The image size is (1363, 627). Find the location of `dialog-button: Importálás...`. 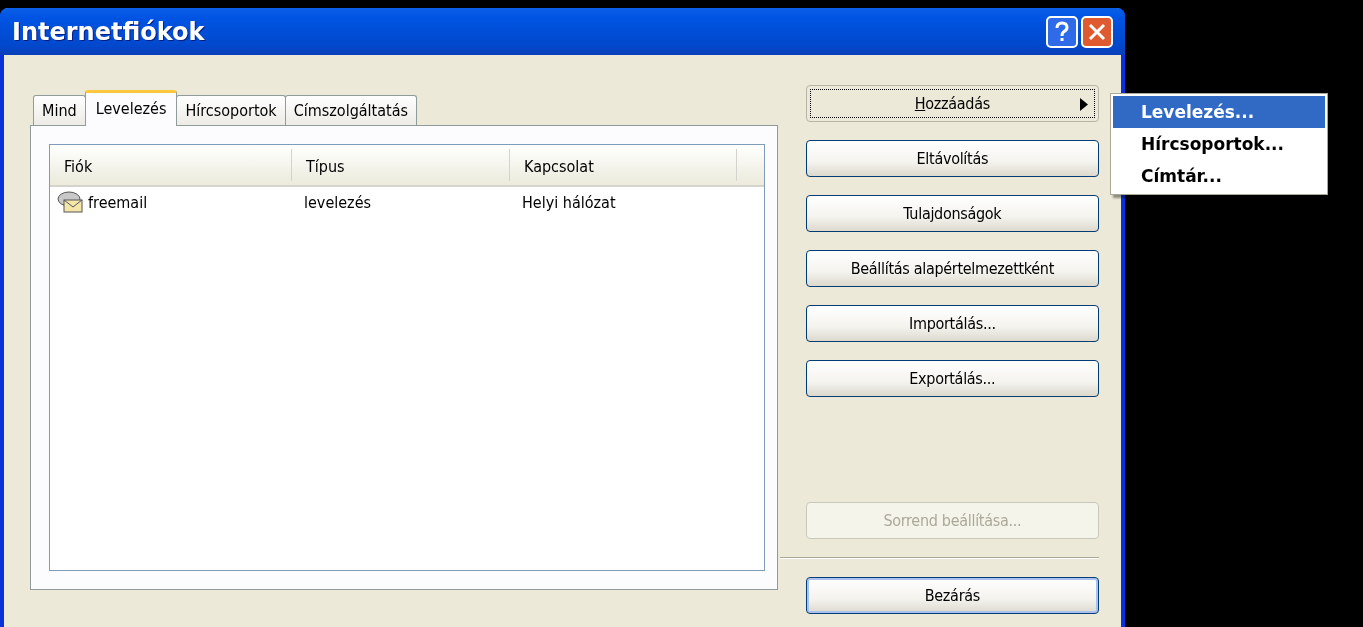

dialog-button: Importálás... is located at coordinates (952, 323).